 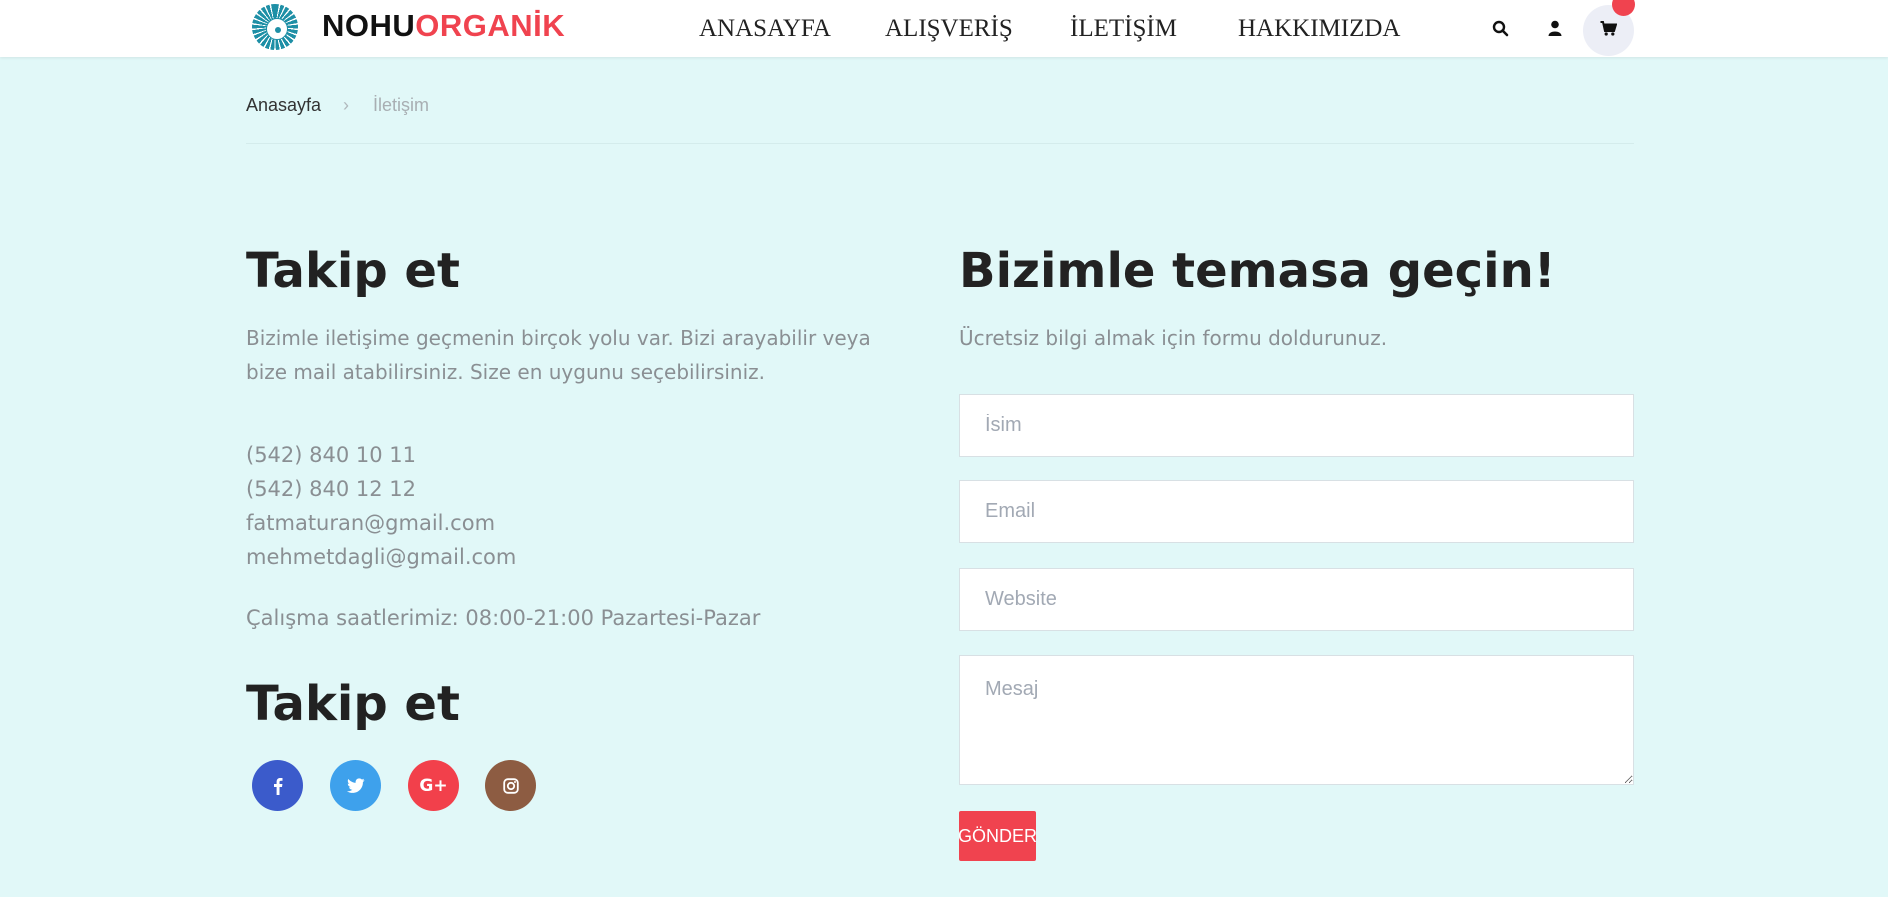 What do you see at coordinates (765, 29) in the screenshot?
I see `nav-home: ANASAYFA` at bounding box center [765, 29].